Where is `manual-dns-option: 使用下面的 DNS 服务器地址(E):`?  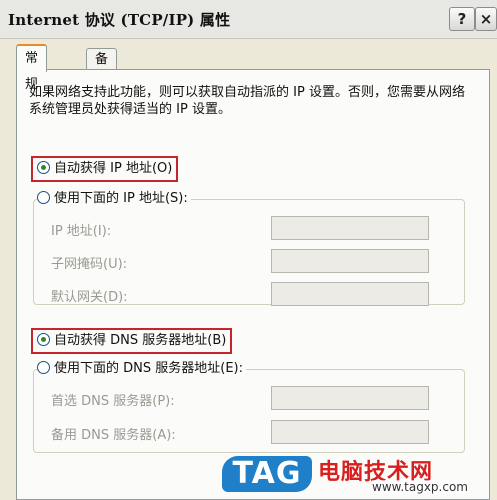
manual-dns-option: 使用下面的 DNS 服务器地址(E): is located at coordinates (141, 369).